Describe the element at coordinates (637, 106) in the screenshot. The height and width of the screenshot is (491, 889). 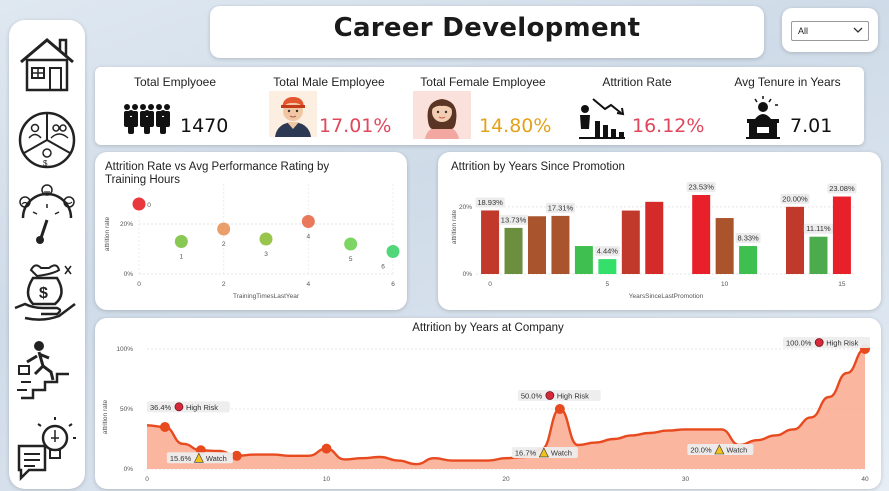
I see `kpi-attrition-rate: Attrition Rate 16.12%` at that location.